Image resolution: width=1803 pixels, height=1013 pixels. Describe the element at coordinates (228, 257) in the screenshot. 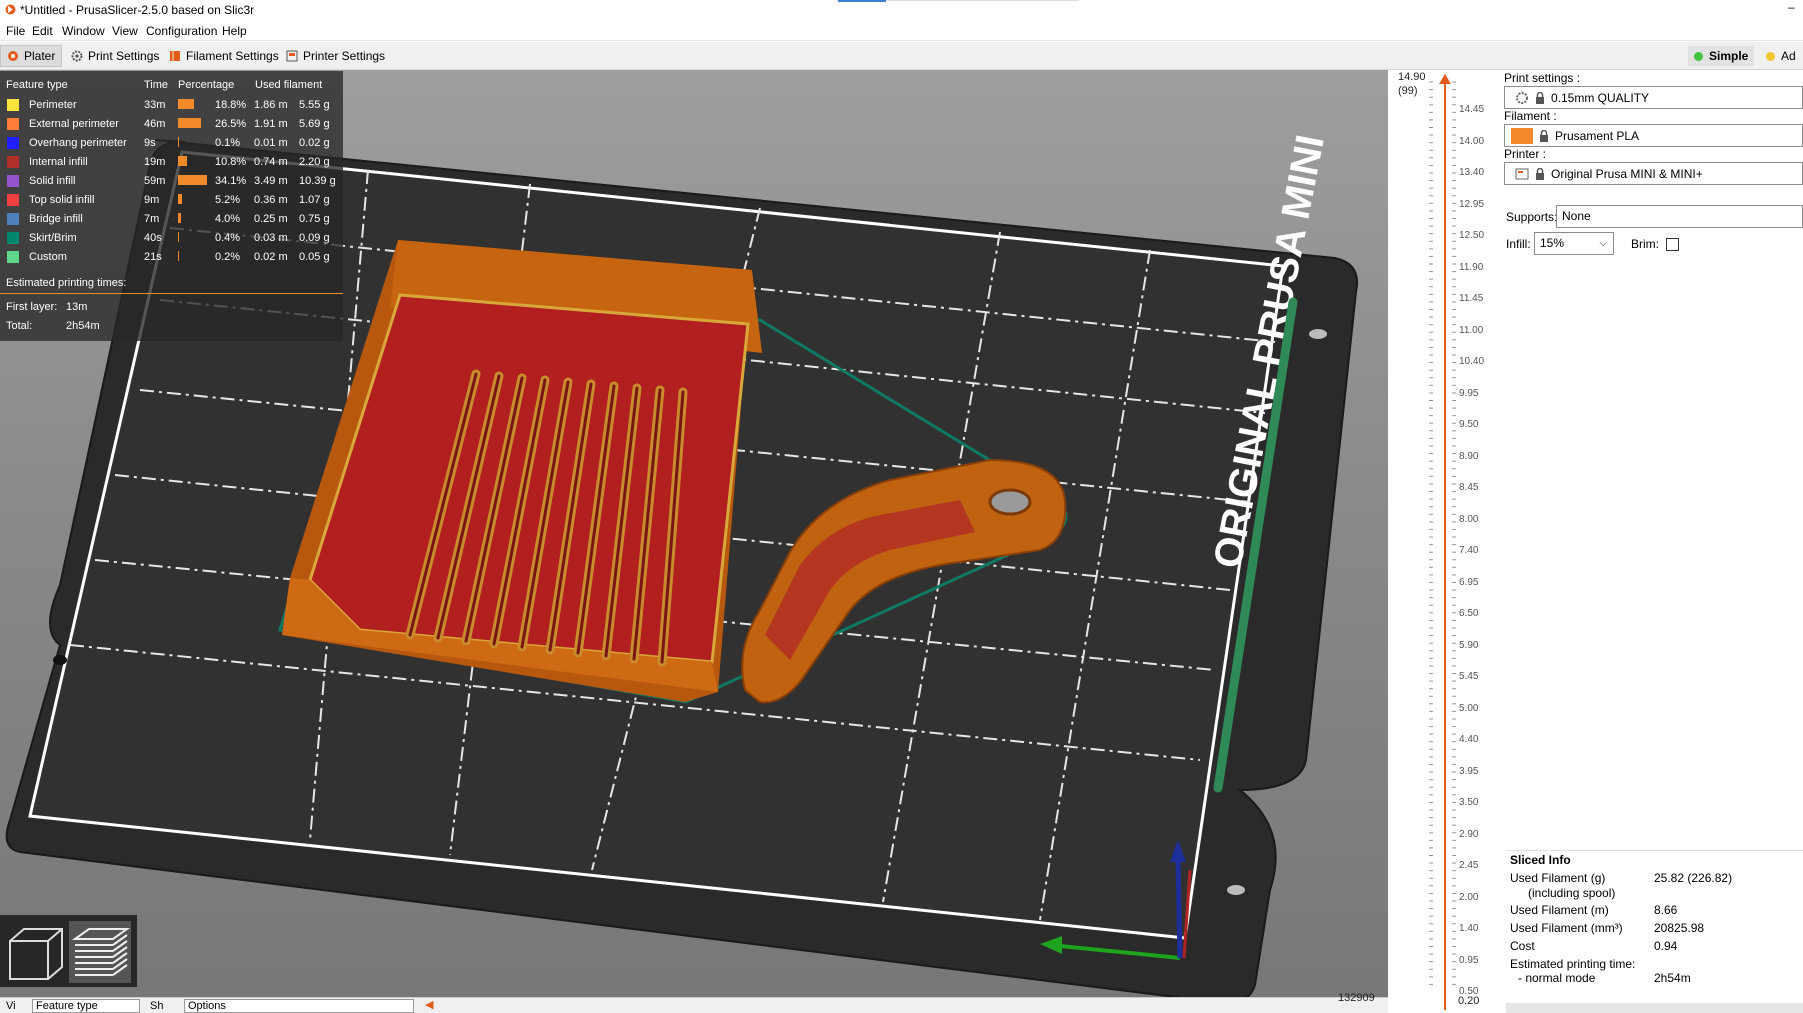

I see `legend-feature-percent: 0.2%` at that location.